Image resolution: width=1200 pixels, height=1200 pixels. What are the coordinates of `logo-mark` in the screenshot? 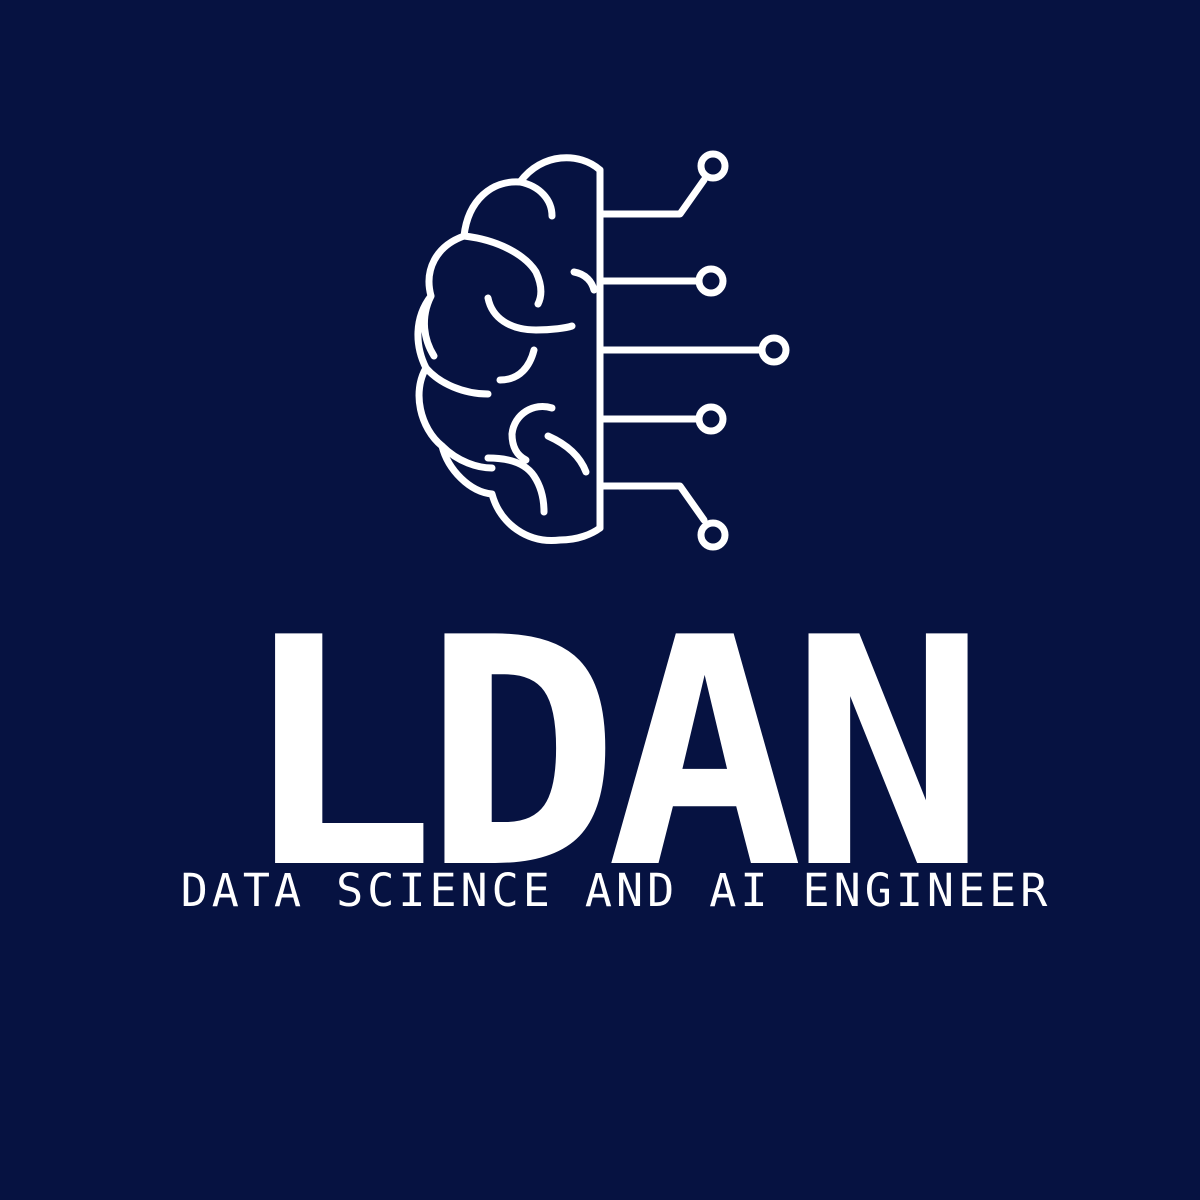 It's located at (610, 350).